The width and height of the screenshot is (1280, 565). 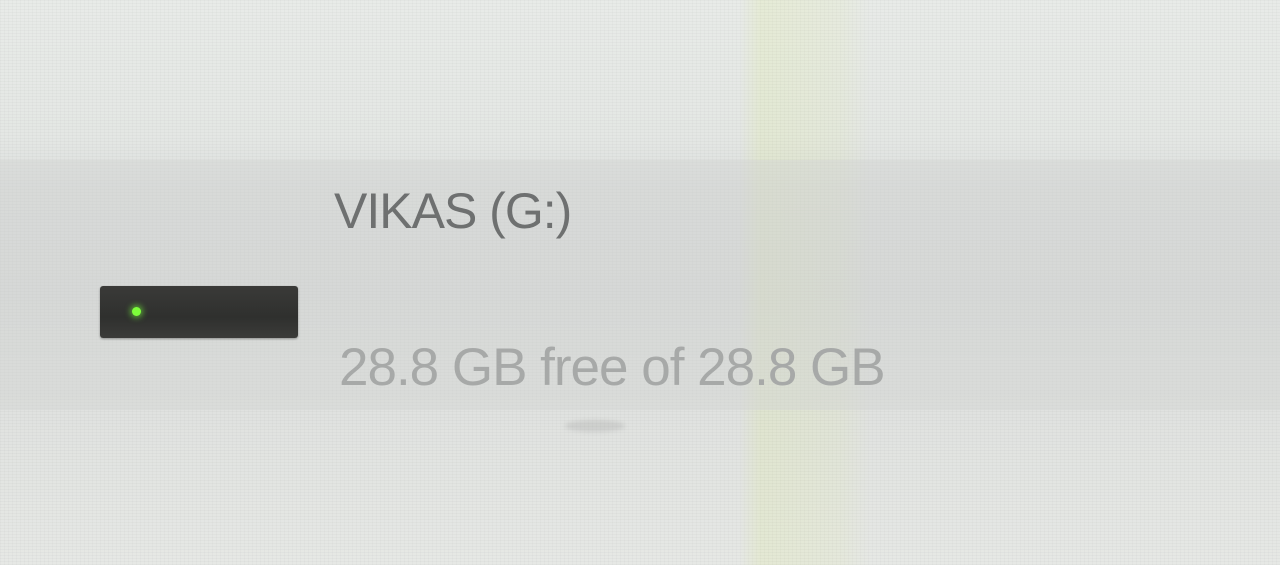 What do you see at coordinates (199, 312) in the screenshot?
I see `usb-drive-icon` at bounding box center [199, 312].